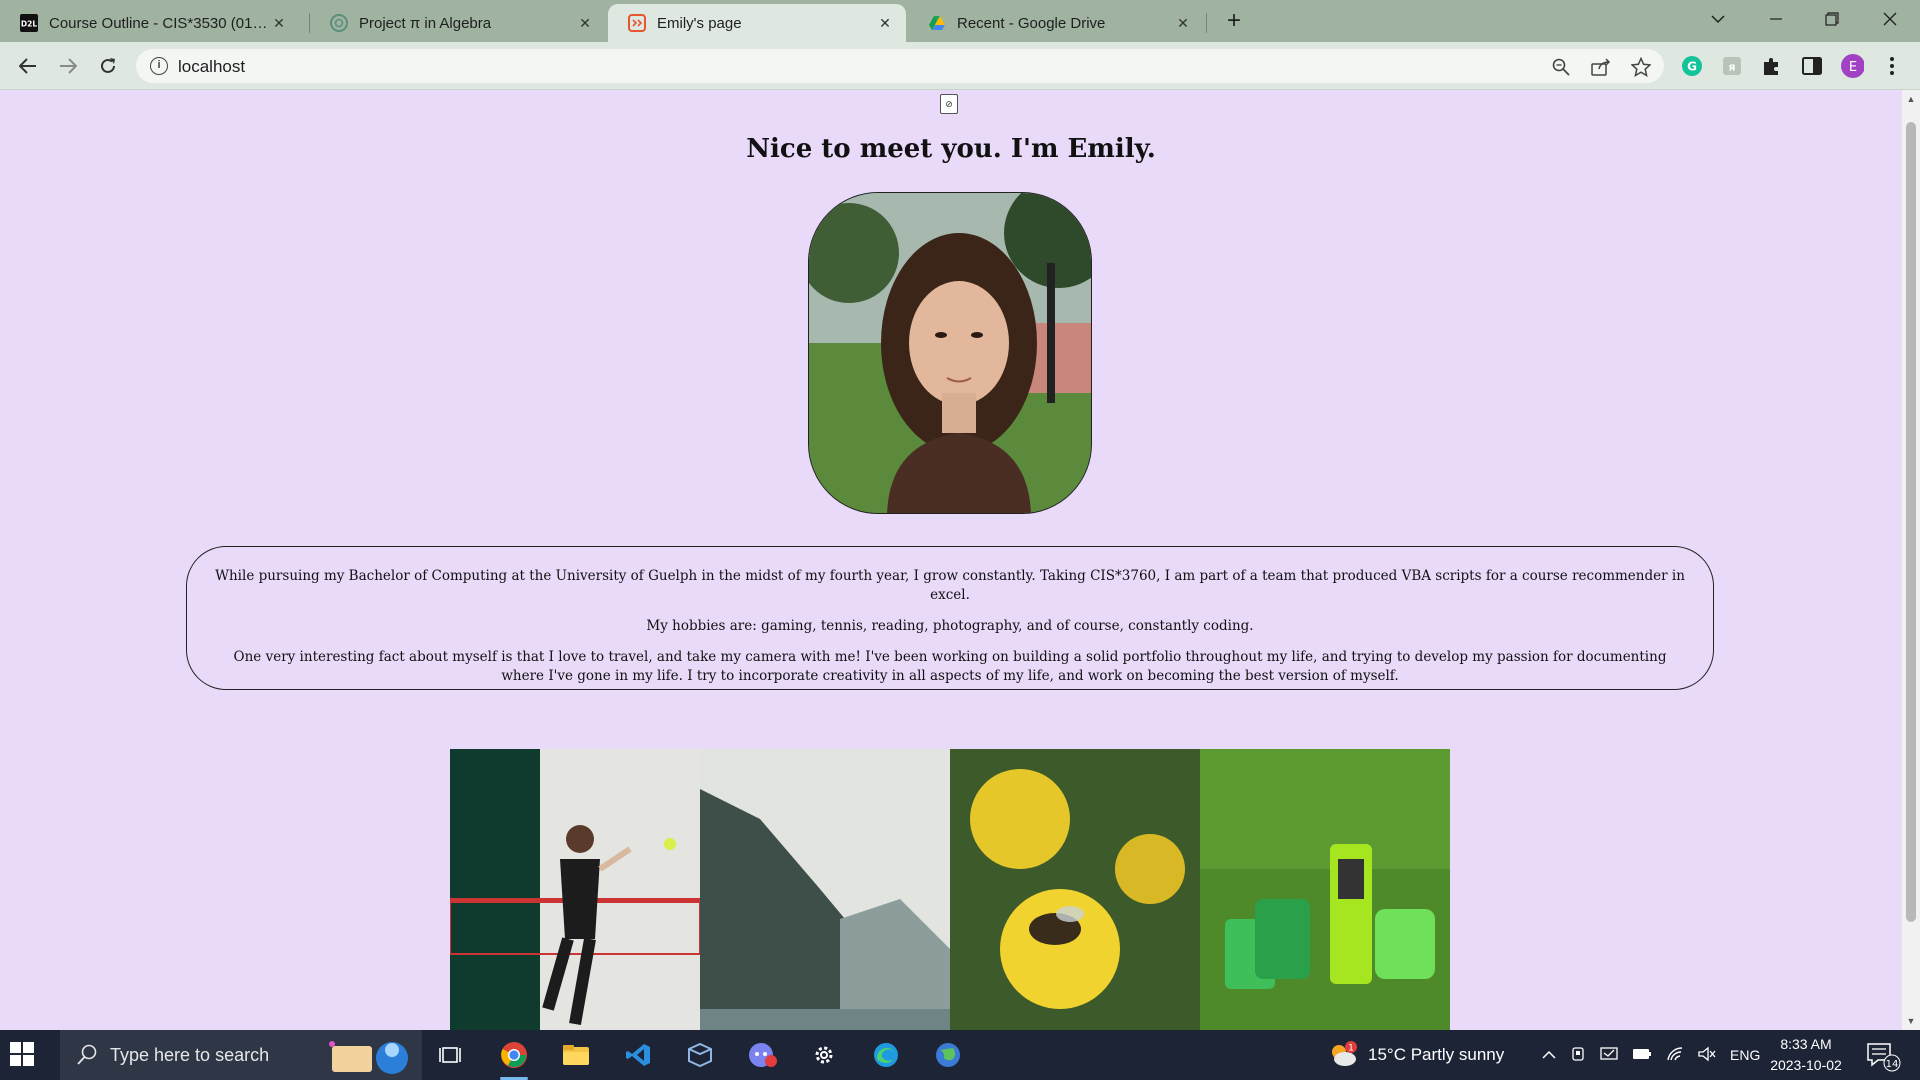 This screenshot has width=1920, height=1080. I want to click on gameboy-photo, so click(1325, 889).